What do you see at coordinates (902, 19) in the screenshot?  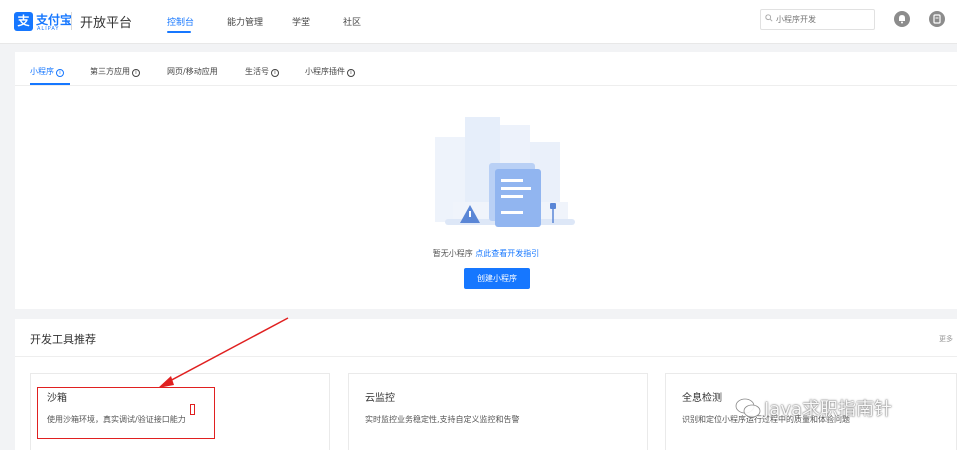 I see `bell-icon` at bounding box center [902, 19].